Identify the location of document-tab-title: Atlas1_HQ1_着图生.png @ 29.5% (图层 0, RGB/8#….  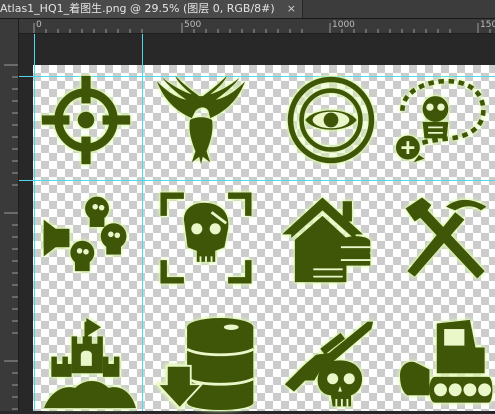
(137, 8).